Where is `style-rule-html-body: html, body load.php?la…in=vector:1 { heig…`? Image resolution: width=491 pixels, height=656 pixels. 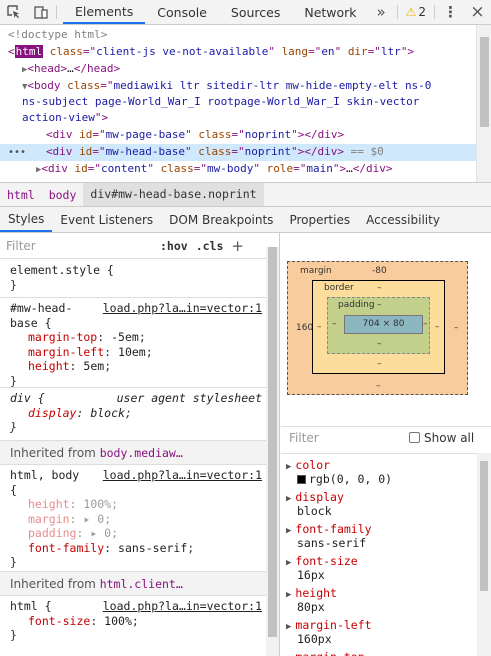
style-rule-html-body: html, body load.php?la…in=vector:1 { heig… is located at coordinates (133, 518).